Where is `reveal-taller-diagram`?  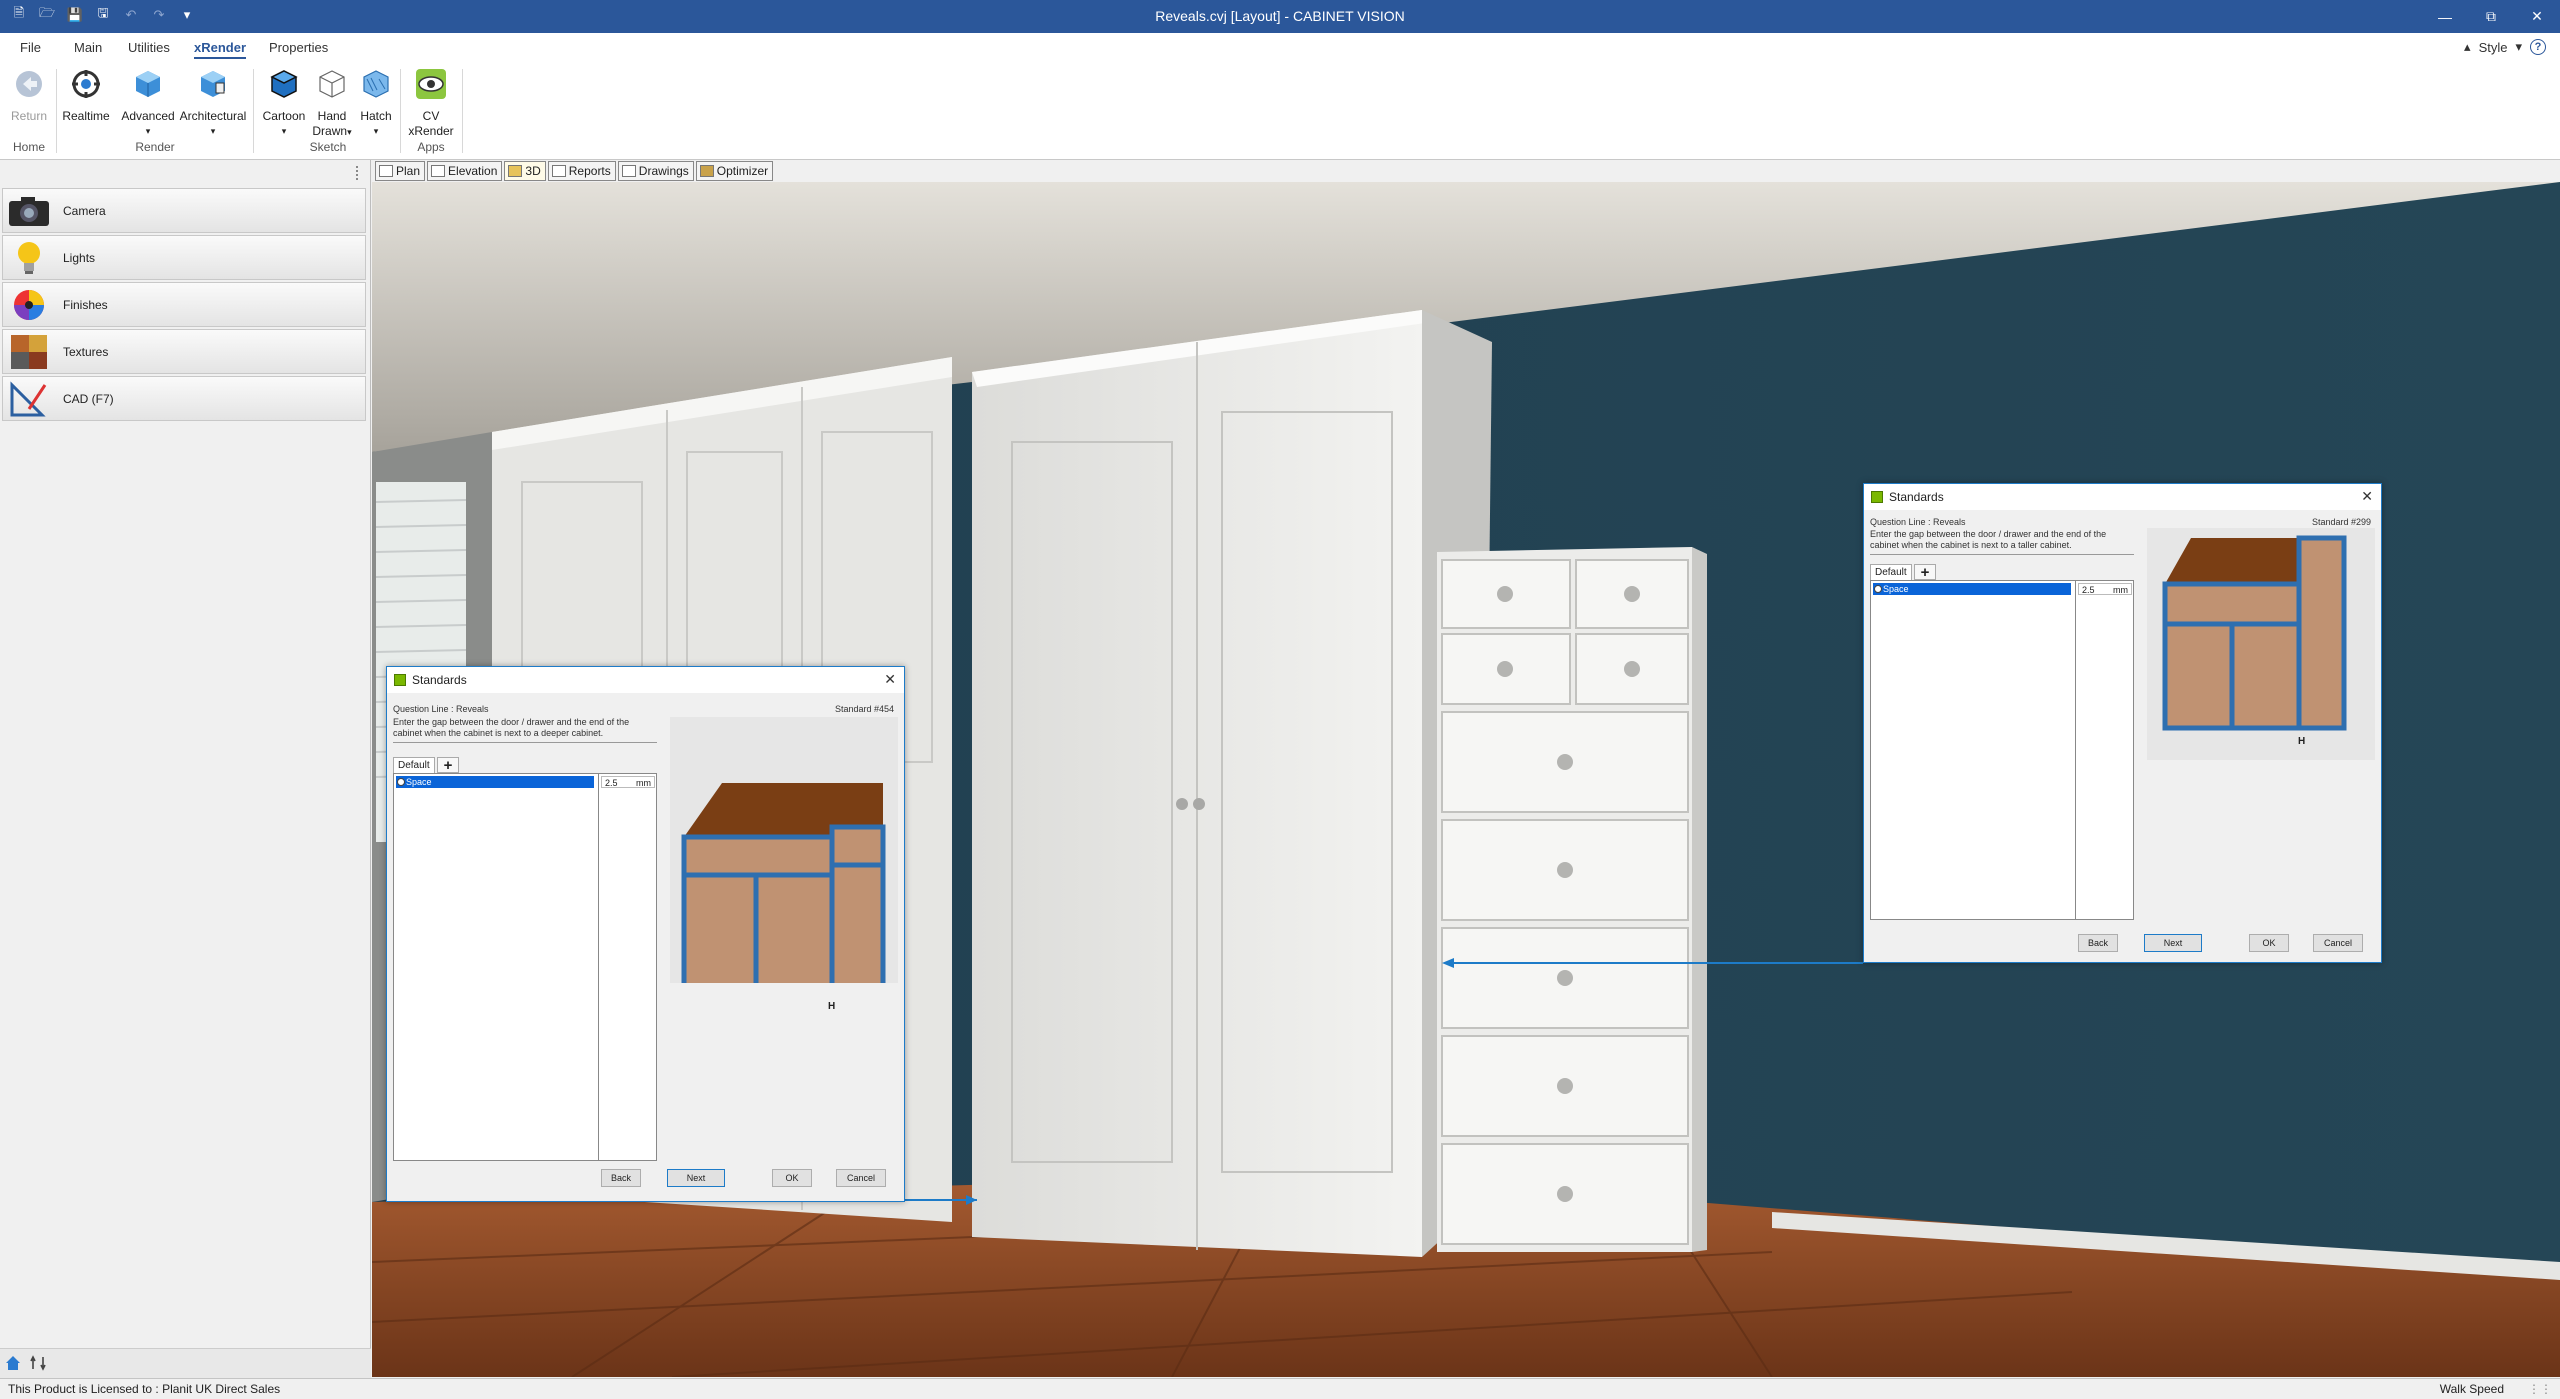 reveal-taller-diagram is located at coordinates (2254, 633).